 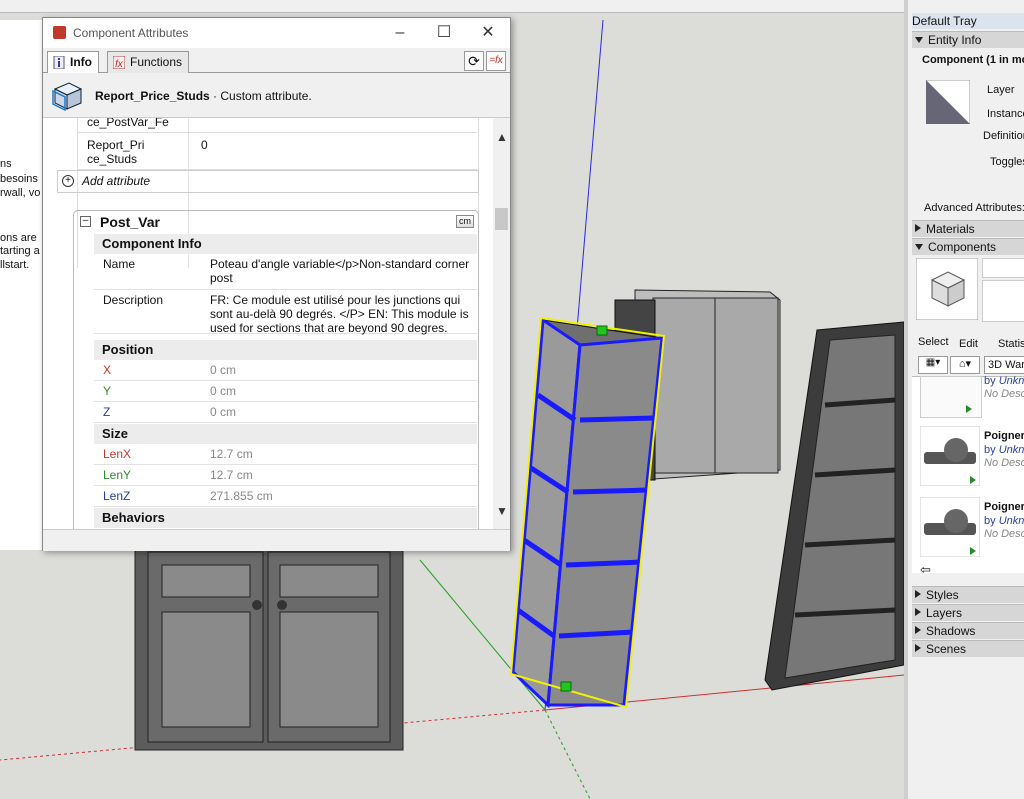 I want to click on maximize-button: ☐, so click(x=444, y=33).